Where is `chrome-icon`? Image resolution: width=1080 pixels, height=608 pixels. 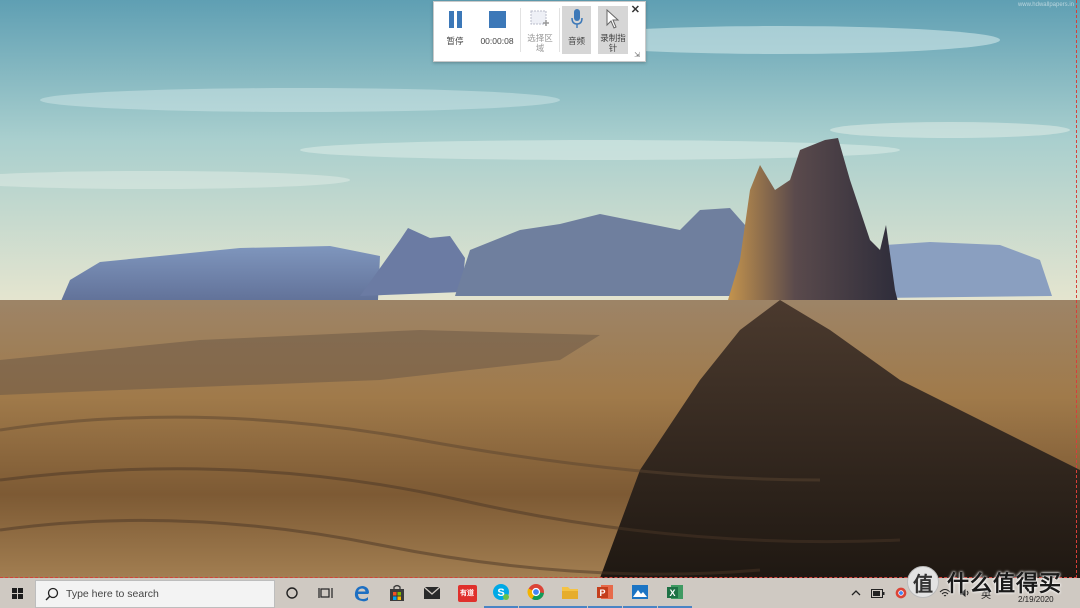 chrome-icon is located at coordinates (535, 592).